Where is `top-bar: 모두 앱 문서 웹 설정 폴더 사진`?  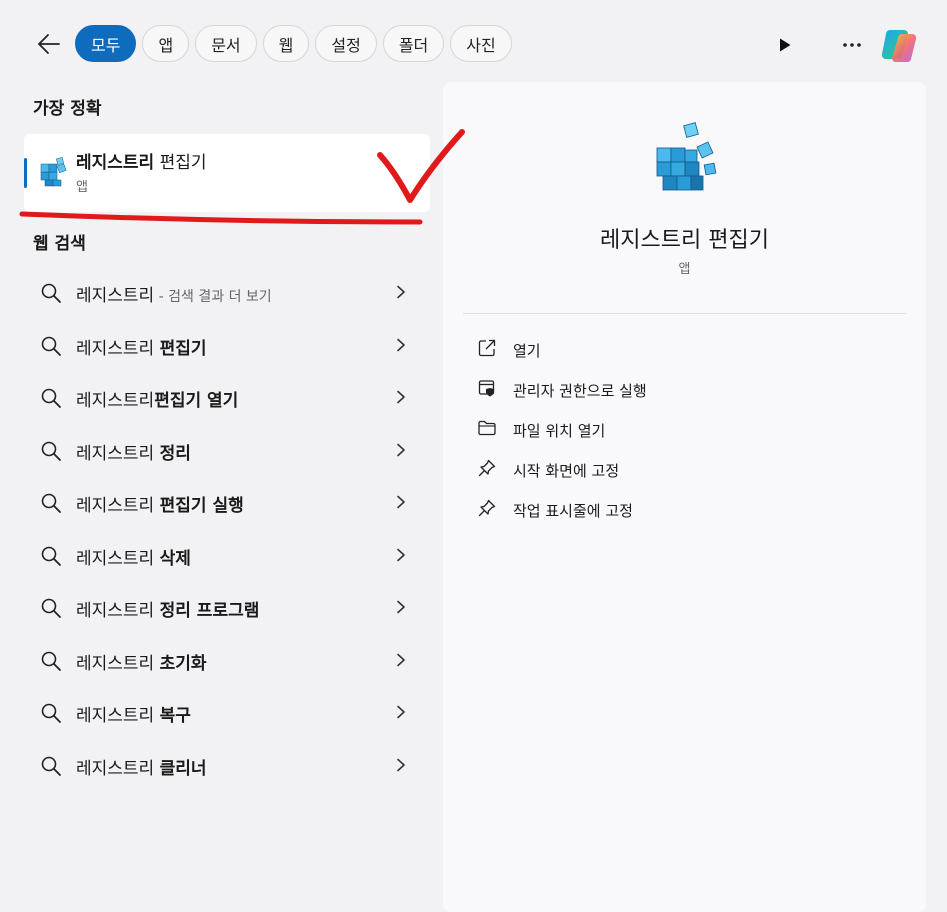 top-bar: 모두 앱 문서 웹 설정 폴더 사진 is located at coordinates (473, 44).